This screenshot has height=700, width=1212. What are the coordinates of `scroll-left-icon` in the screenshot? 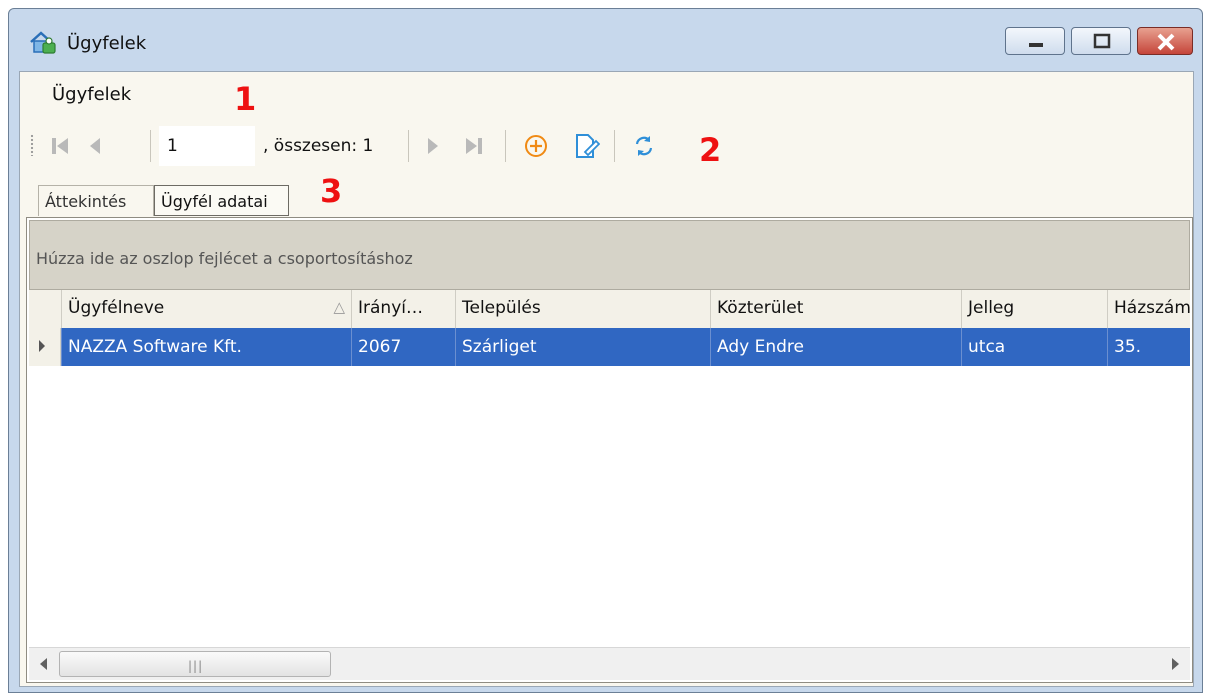 It's located at (44, 664).